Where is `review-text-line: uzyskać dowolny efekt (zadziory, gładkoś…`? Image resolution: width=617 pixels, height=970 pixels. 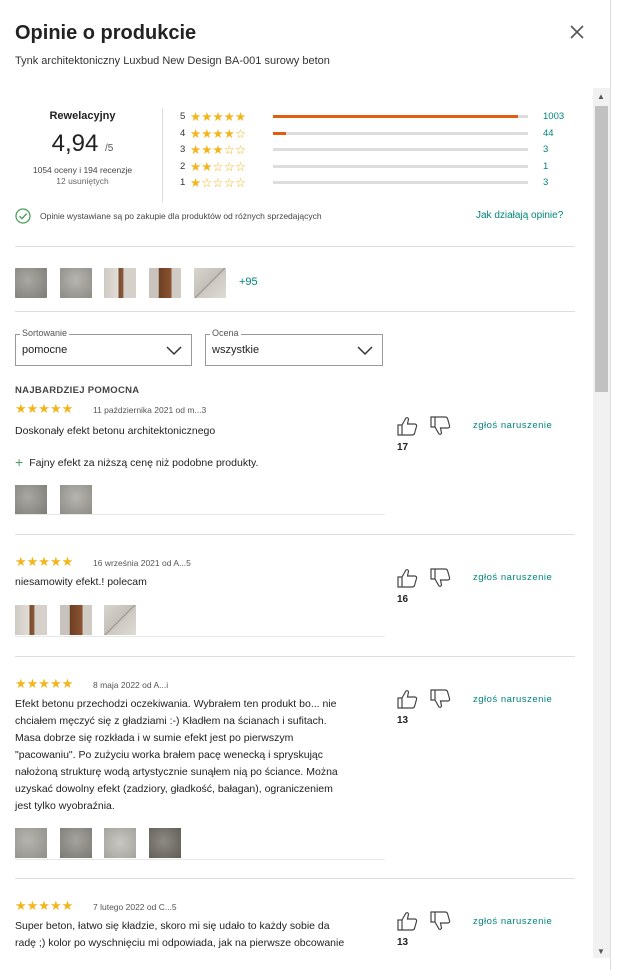
review-text-line: uzyskać dowolny efekt (zadziory, gładkoś… is located at coordinates (174, 789).